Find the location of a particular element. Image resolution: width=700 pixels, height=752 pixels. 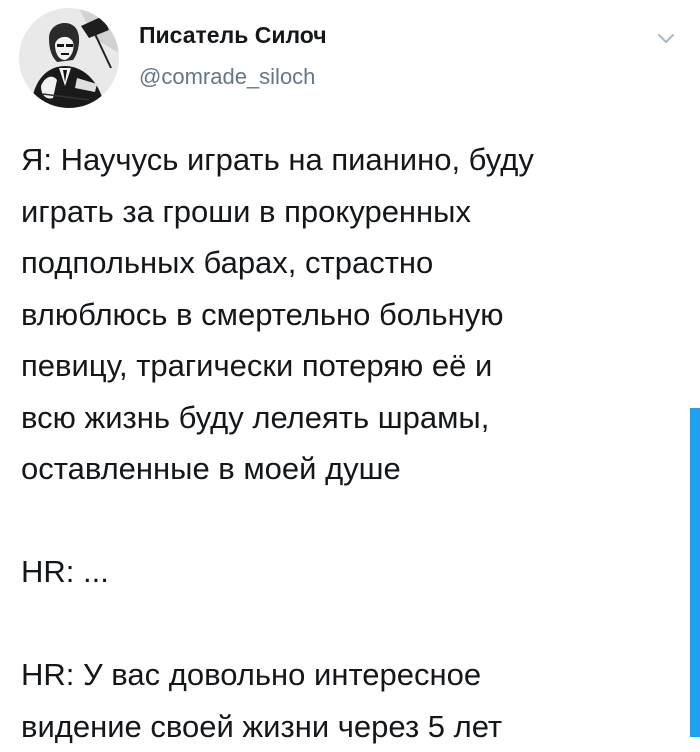

author-display-name: Писатель Силоч is located at coordinates (233, 35).